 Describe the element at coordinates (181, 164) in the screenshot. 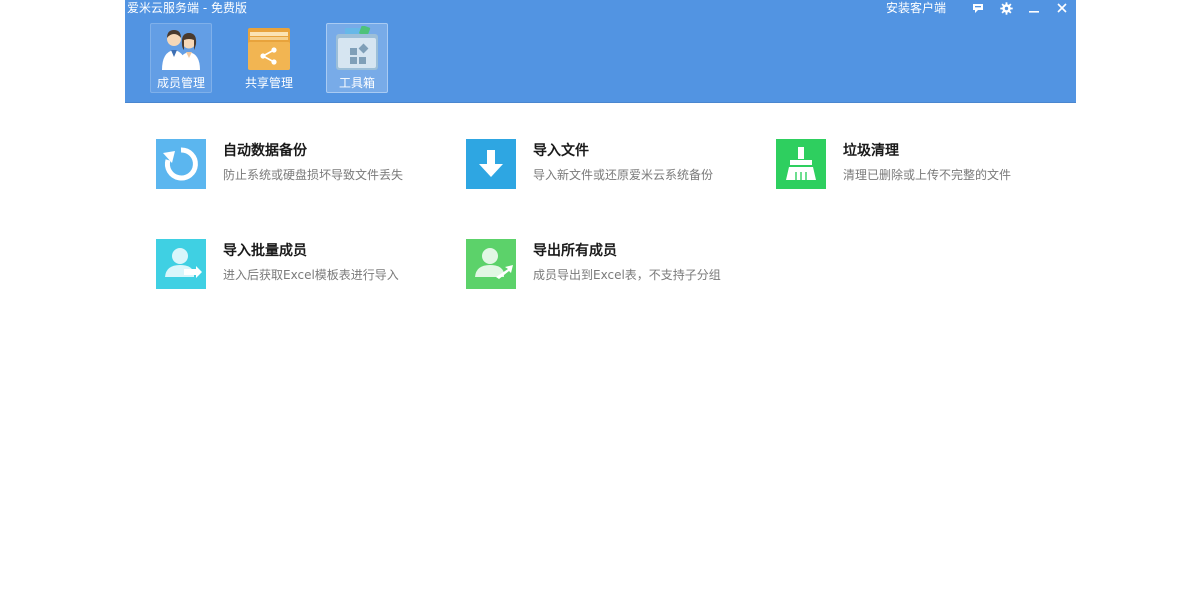

I see `backup-refresh-icon` at that location.